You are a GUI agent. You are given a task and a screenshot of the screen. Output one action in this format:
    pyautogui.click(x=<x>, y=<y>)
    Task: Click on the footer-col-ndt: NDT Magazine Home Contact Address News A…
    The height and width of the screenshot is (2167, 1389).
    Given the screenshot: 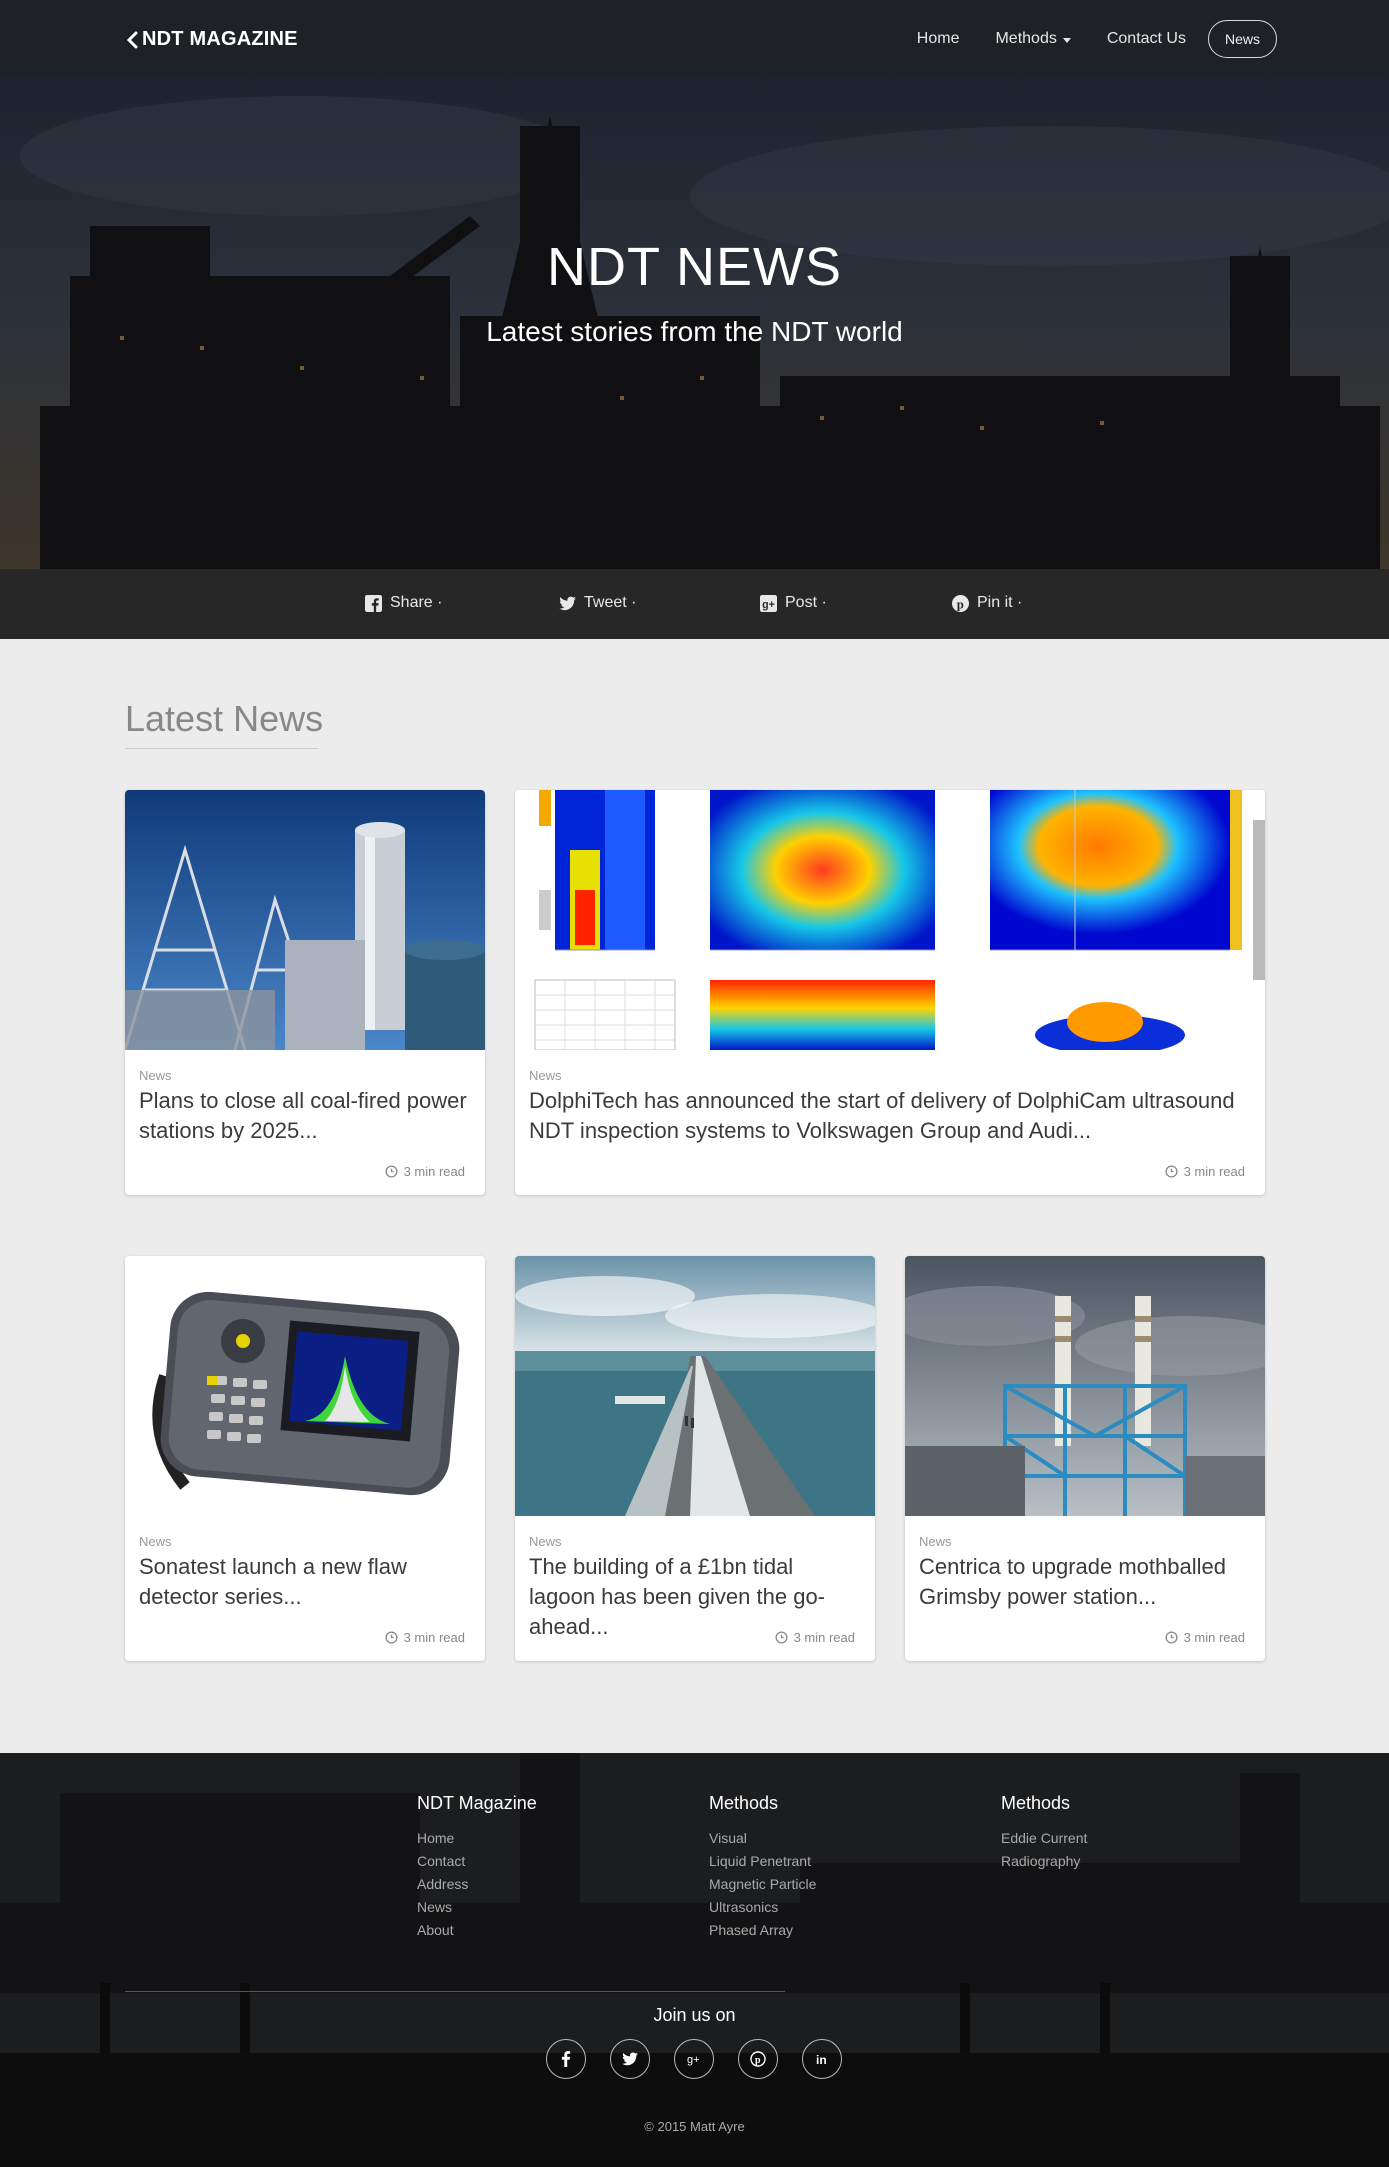 What is the action you would take?
    pyautogui.click(x=477, y=1867)
    